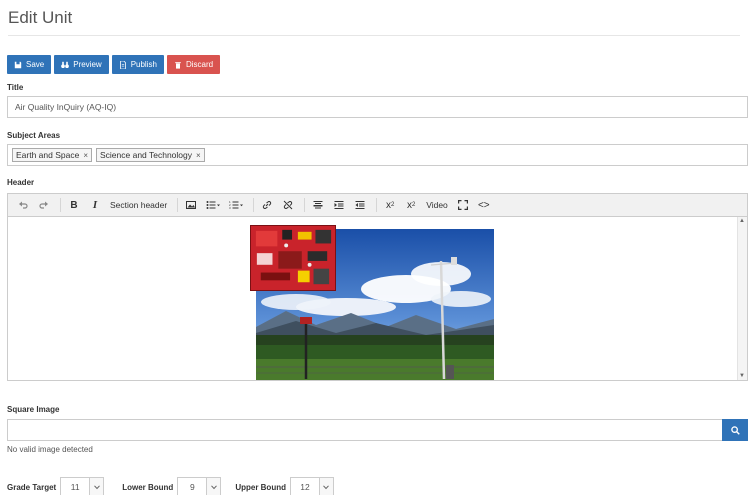 Image resolution: width=748 pixels, height=495 pixels. What do you see at coordinates (230, 208) in the screenshot?
I see `svg-text: 3` at bounding box center [230, 208].